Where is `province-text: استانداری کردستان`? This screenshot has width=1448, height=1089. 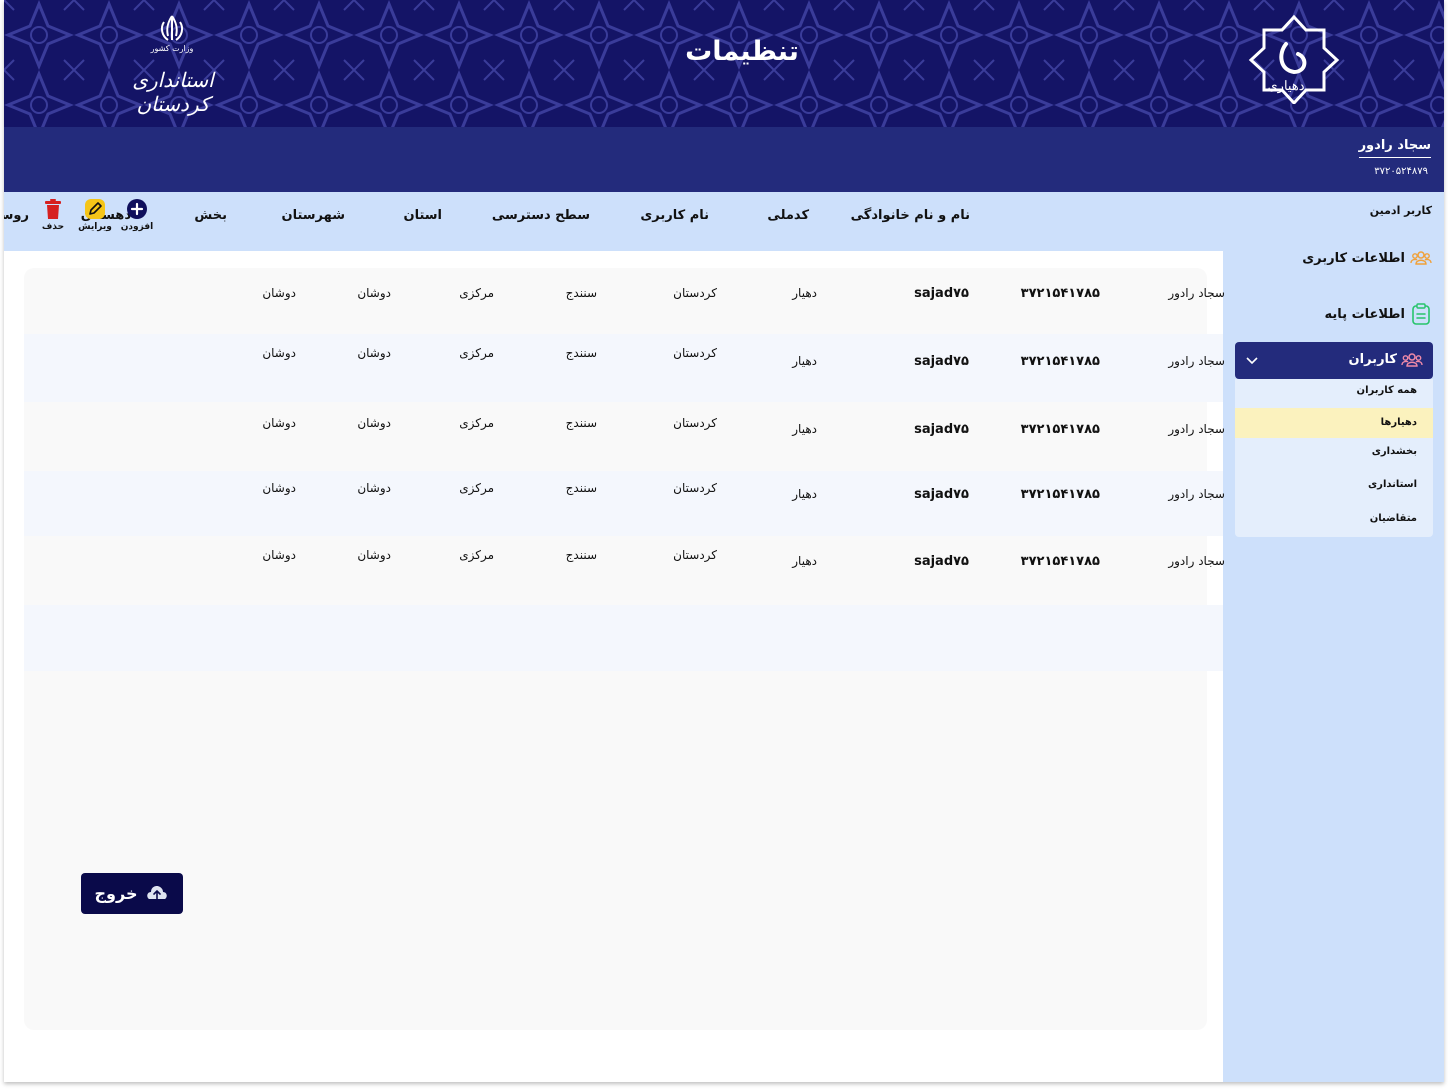
province-text: استانداری کردستان is located at coordinates (173, 92).